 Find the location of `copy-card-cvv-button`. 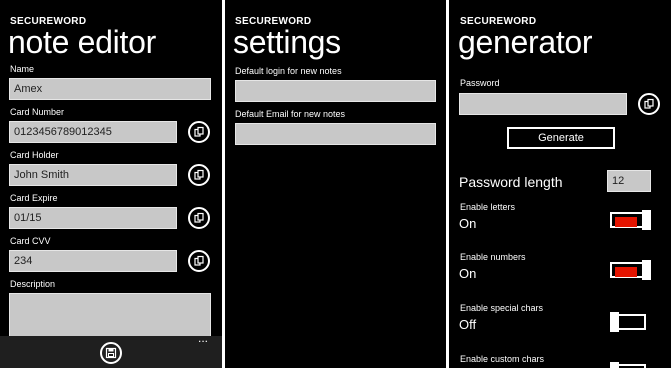

copy-card-cvv-button is located at coordinates (199, 261).